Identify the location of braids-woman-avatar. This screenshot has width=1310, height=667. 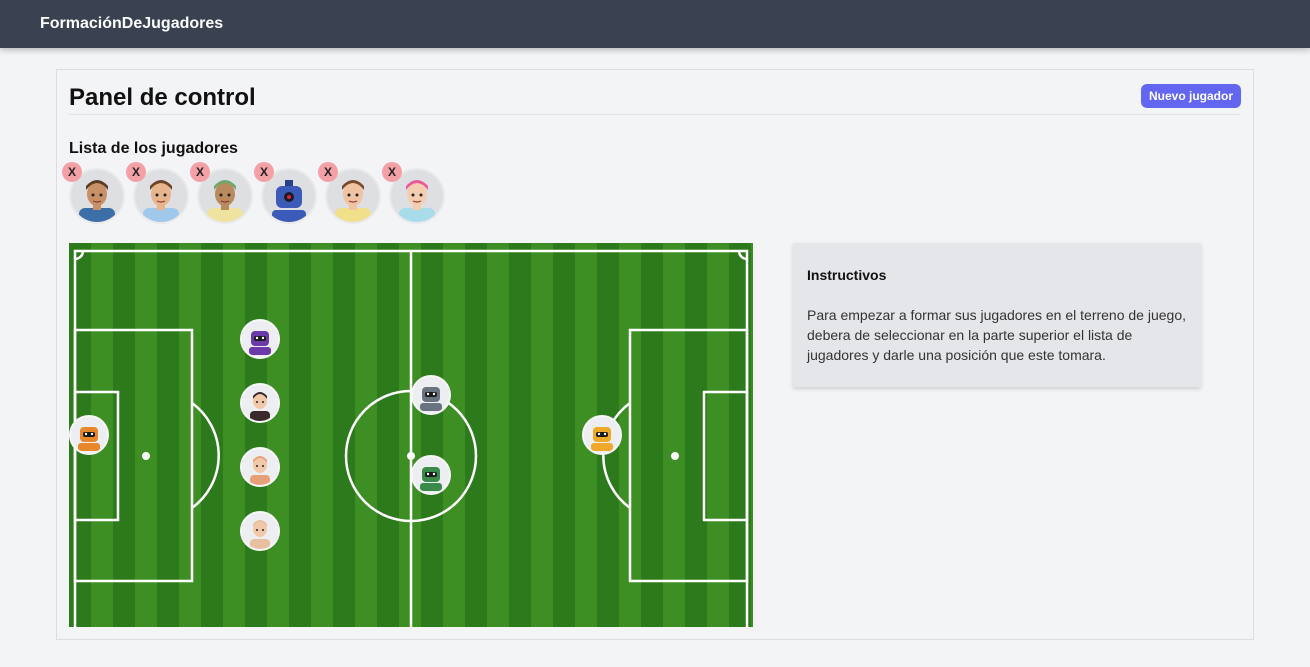
(260, 403).